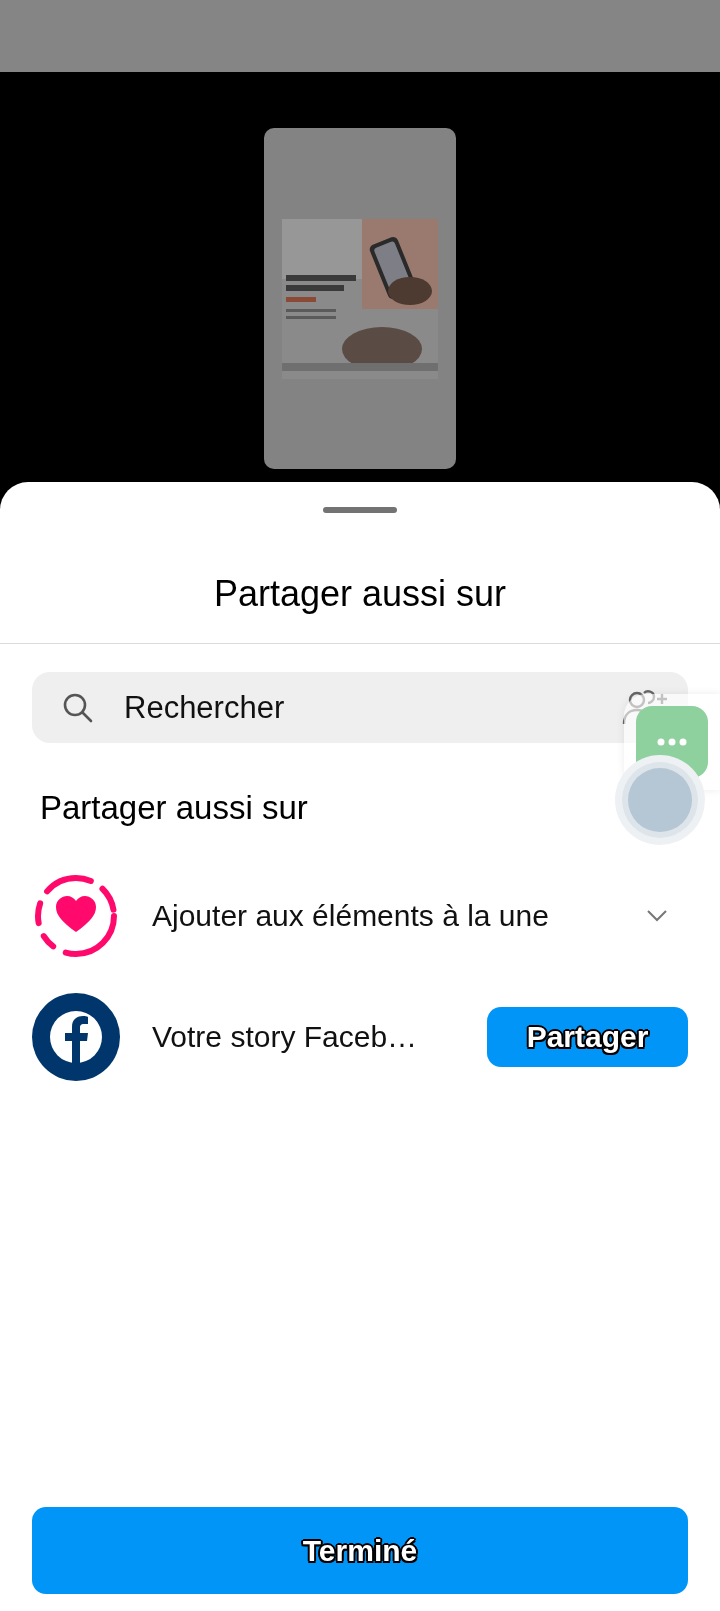  Describe the element at coordinates (672, 742) in the screenshot. I see `more-icon` at that location.